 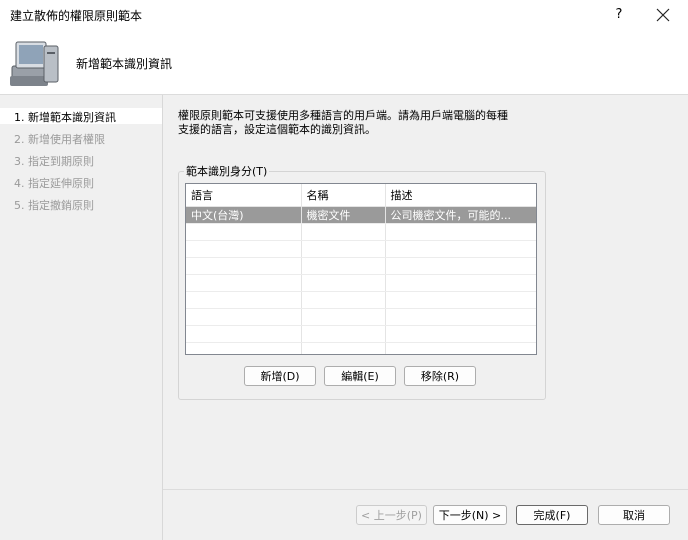 What do you see at coordinates (76, 16) in the screenshot?
I see `window-title: 建立散佈的權限原則範本` at bounding box center [76, 16].